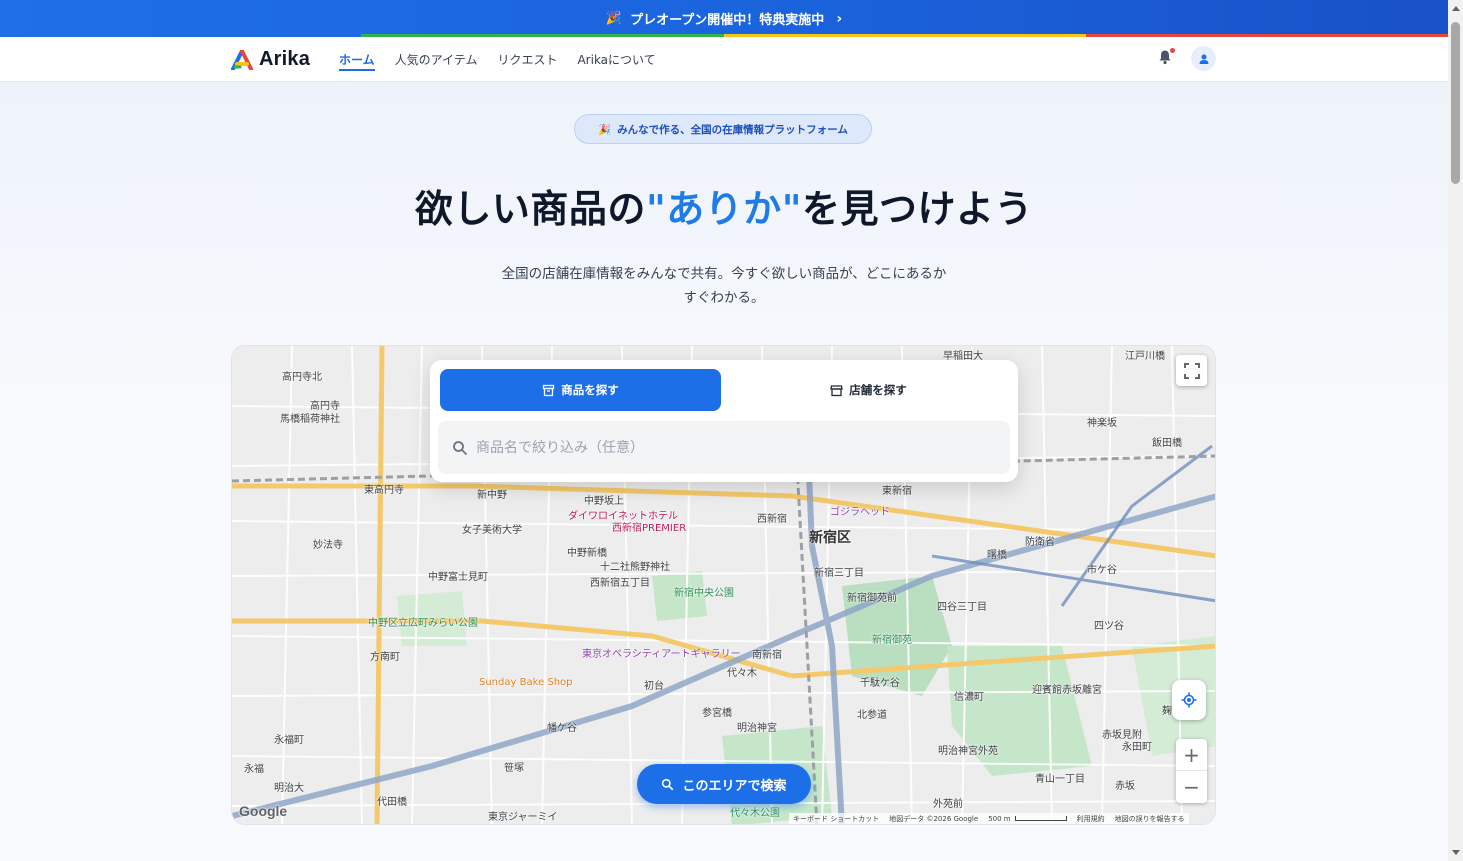 Image resolution: width=1463 pixels, height=861 pixels. What do you see at coordinates (742, 673) in the screenshot?
I see `map-label: 代々木` at bounding box center [742, 673].